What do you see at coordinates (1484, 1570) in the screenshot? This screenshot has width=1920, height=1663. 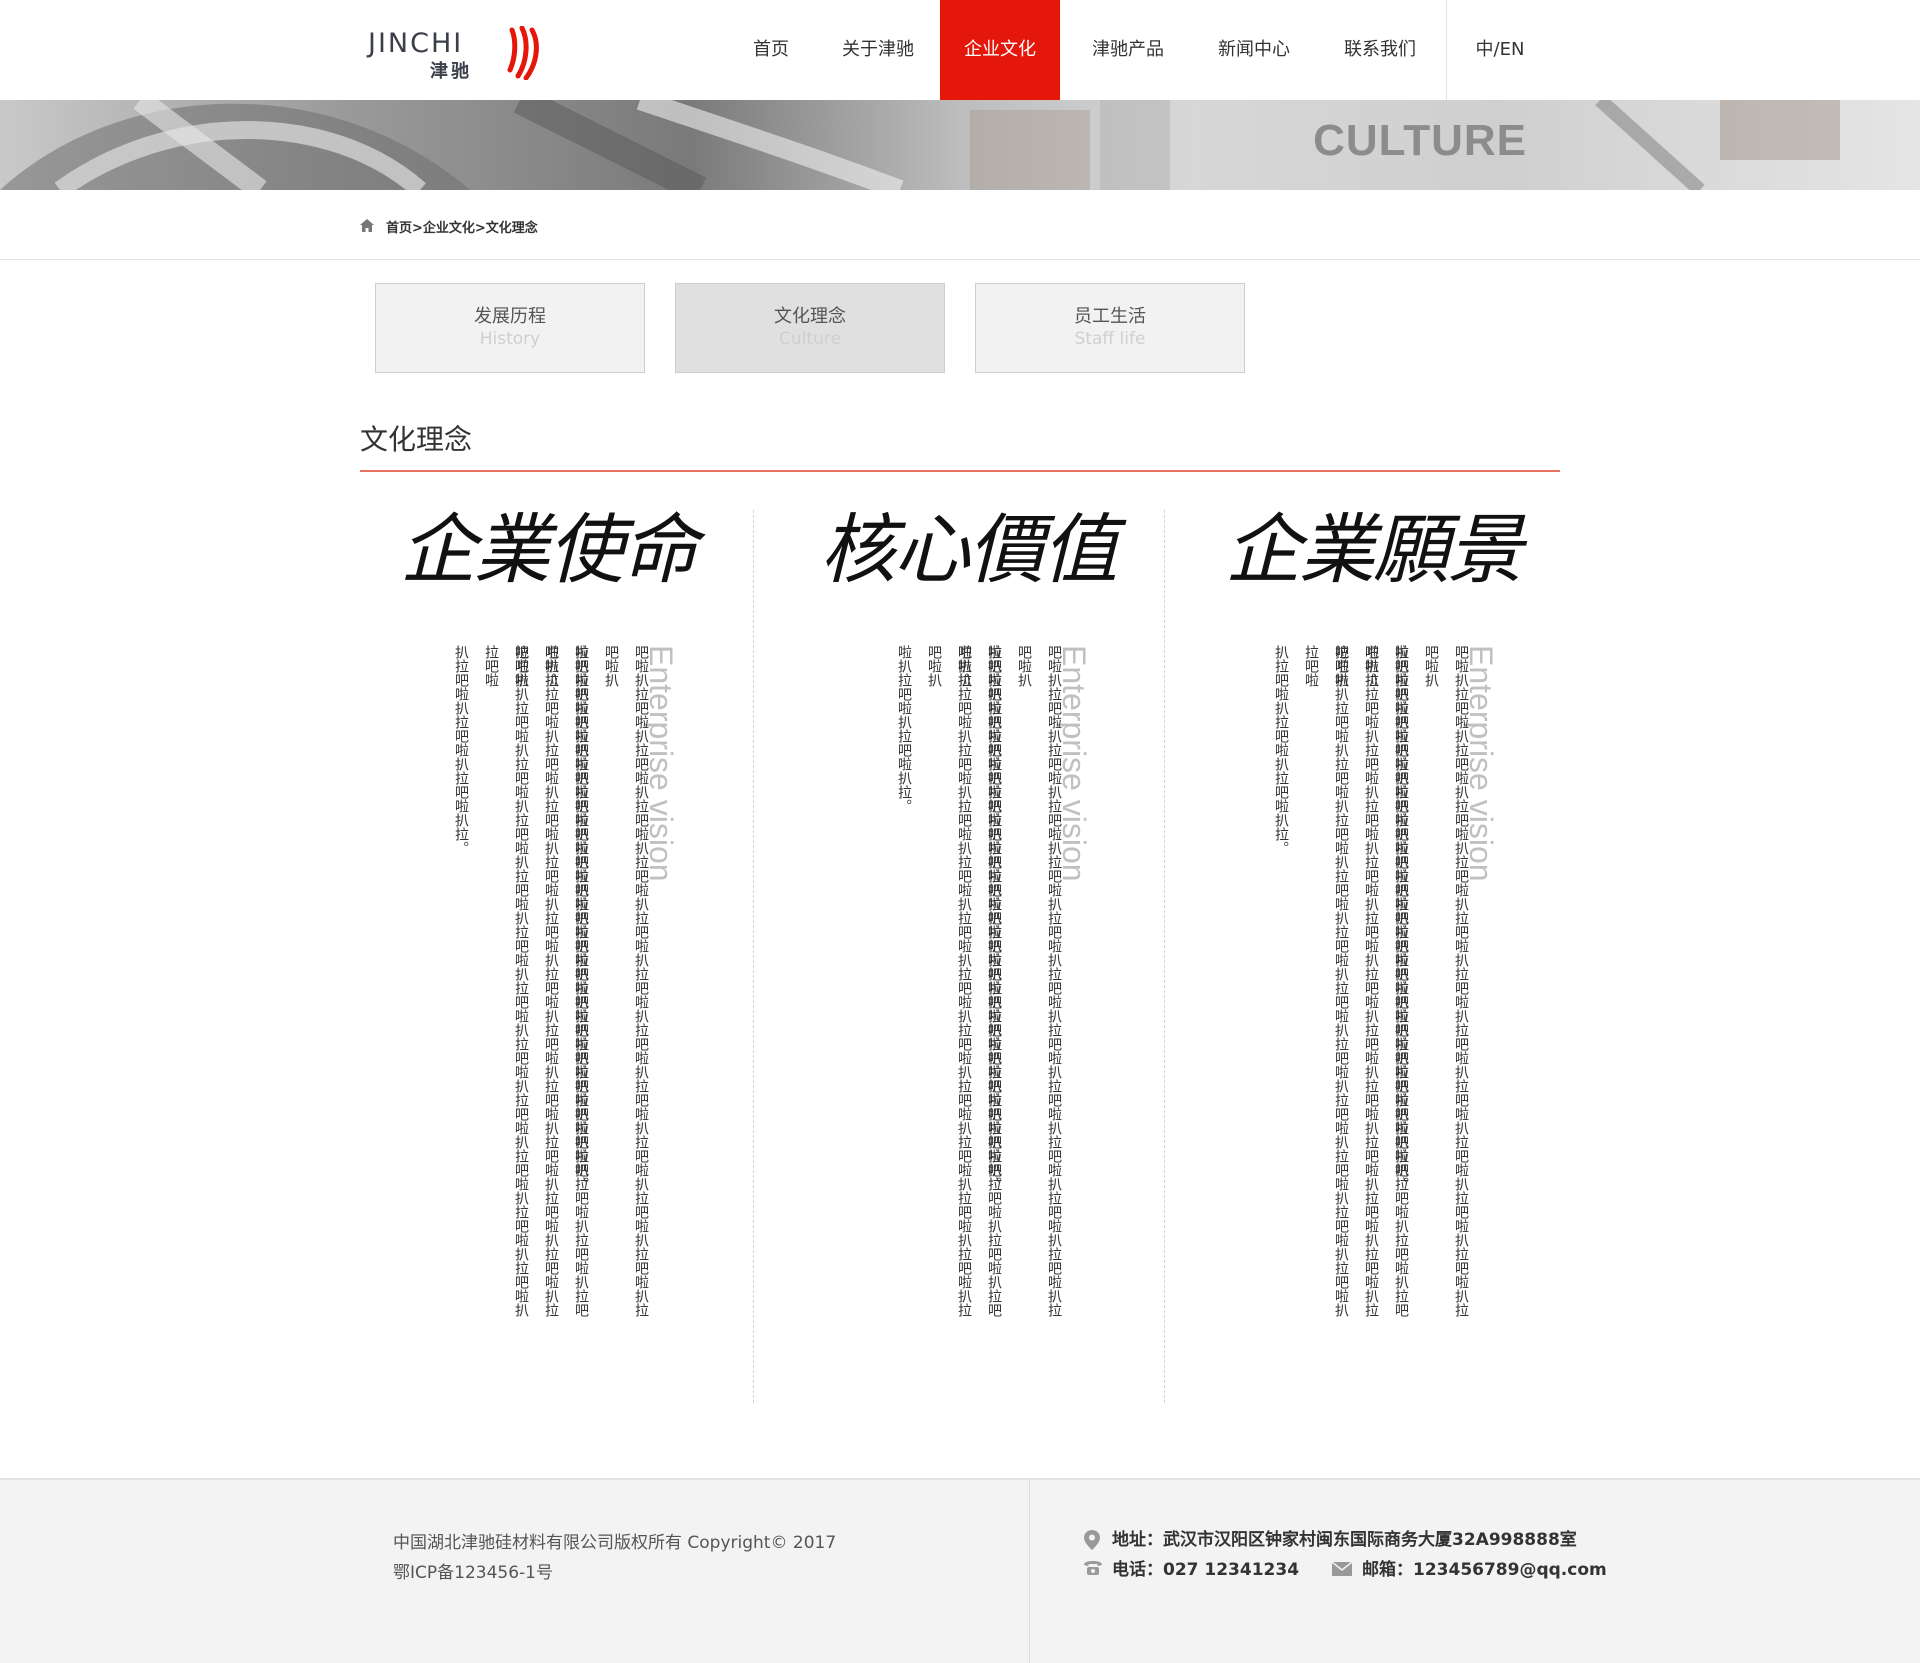 I see `footer-email: 邮箱：123456789@qq.com` at bounding box center [1484, 1570].